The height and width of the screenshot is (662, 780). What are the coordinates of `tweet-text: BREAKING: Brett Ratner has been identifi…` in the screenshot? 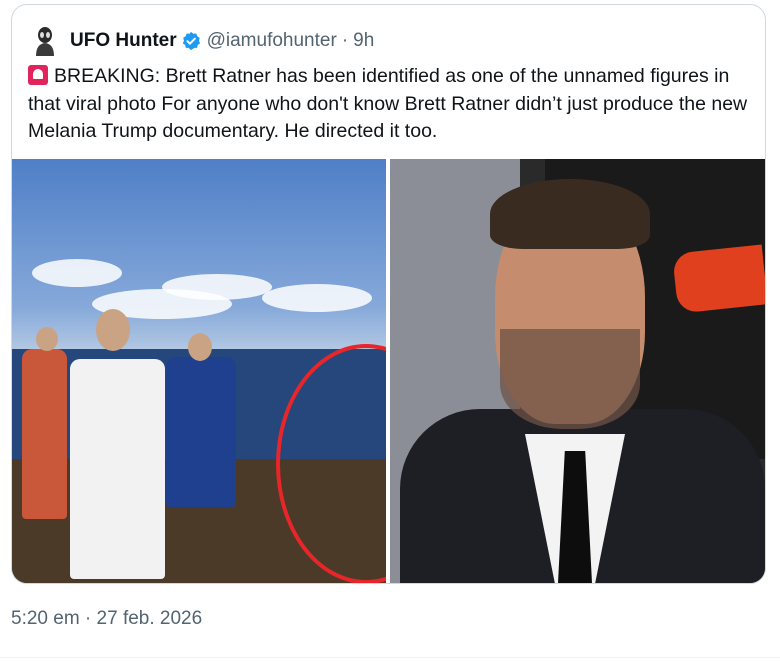 It's located at (390, 104).